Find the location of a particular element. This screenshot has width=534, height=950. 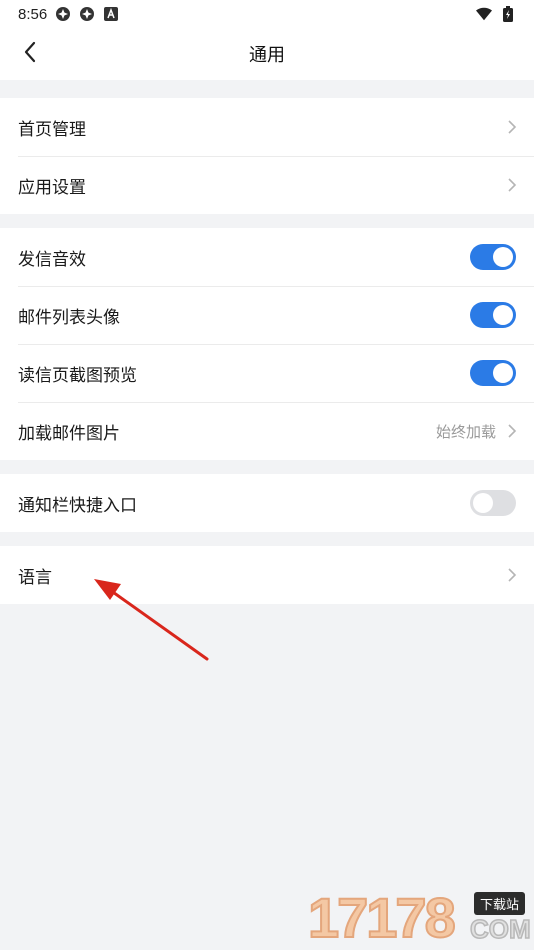

settings-group-pages: 首页管理 应用设置 is located at coordinates (267, 156).